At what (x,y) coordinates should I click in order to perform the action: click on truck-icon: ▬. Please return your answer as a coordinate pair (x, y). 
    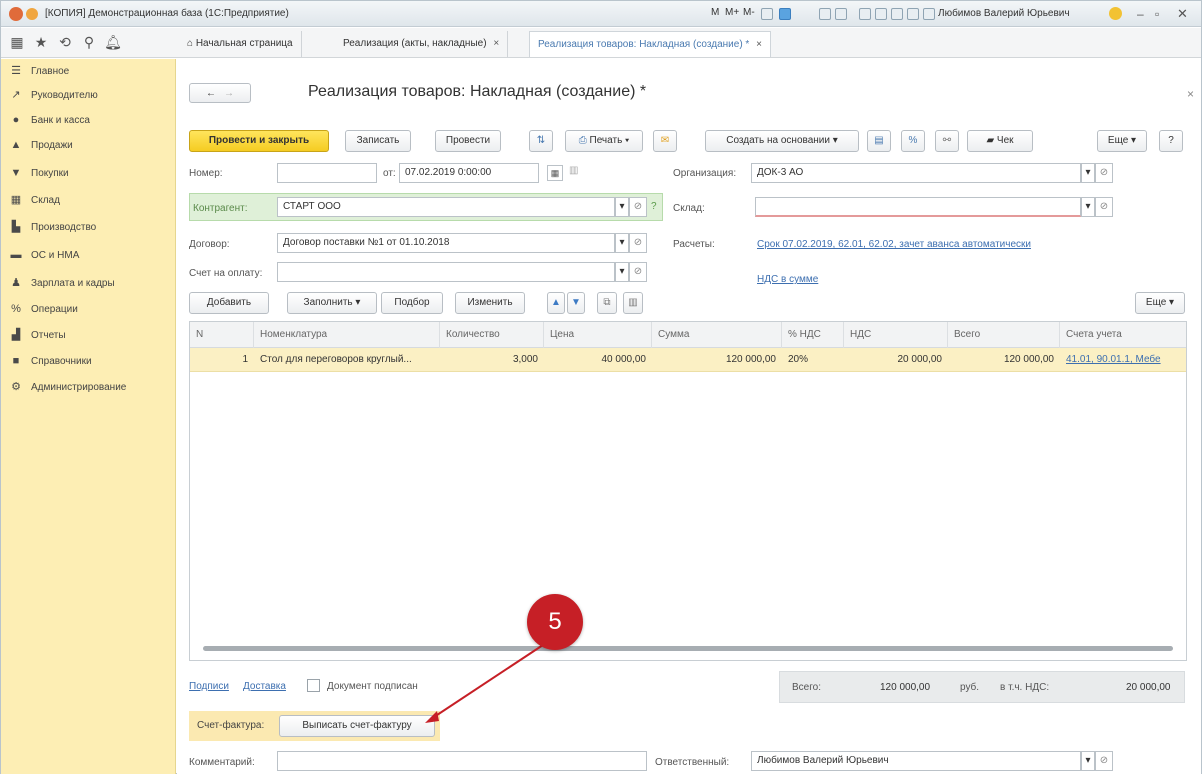
    Looking at the image, I should click on (16, 255).